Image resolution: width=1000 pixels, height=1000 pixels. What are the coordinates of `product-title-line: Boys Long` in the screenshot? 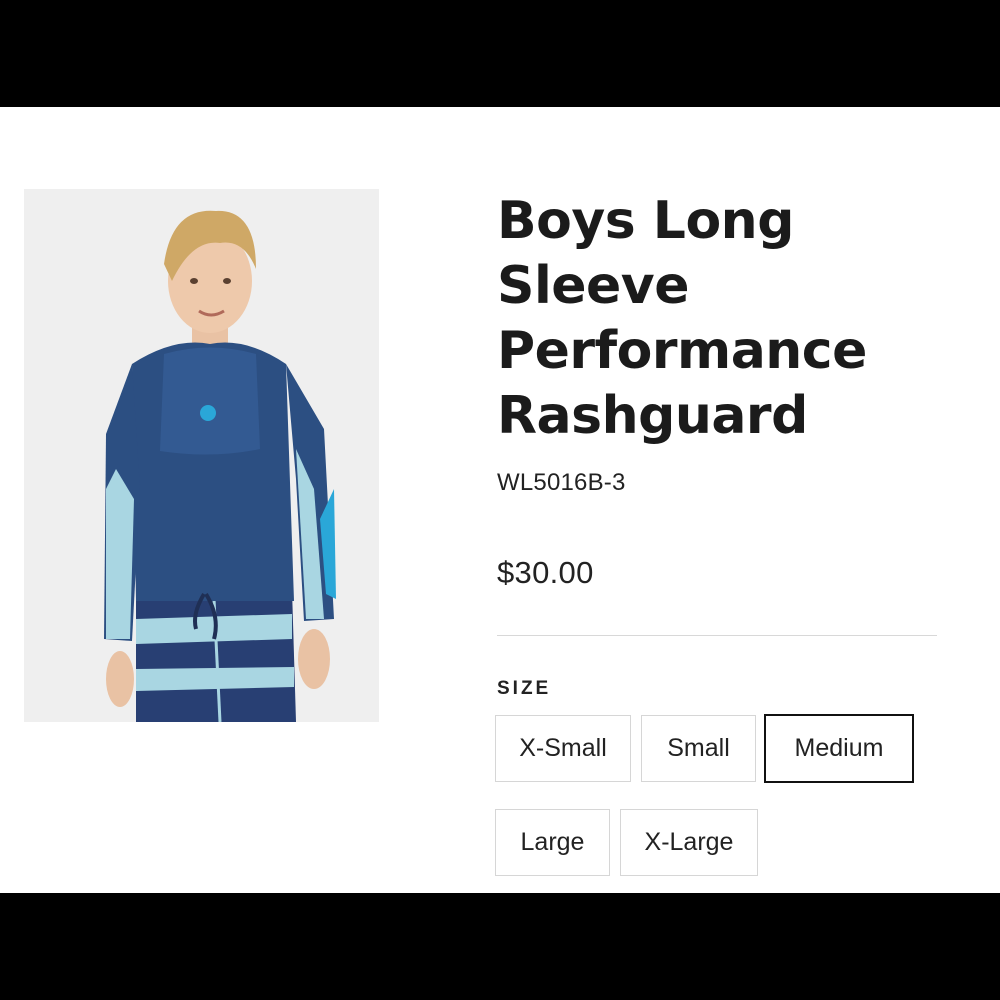 It's located at (645, 221).